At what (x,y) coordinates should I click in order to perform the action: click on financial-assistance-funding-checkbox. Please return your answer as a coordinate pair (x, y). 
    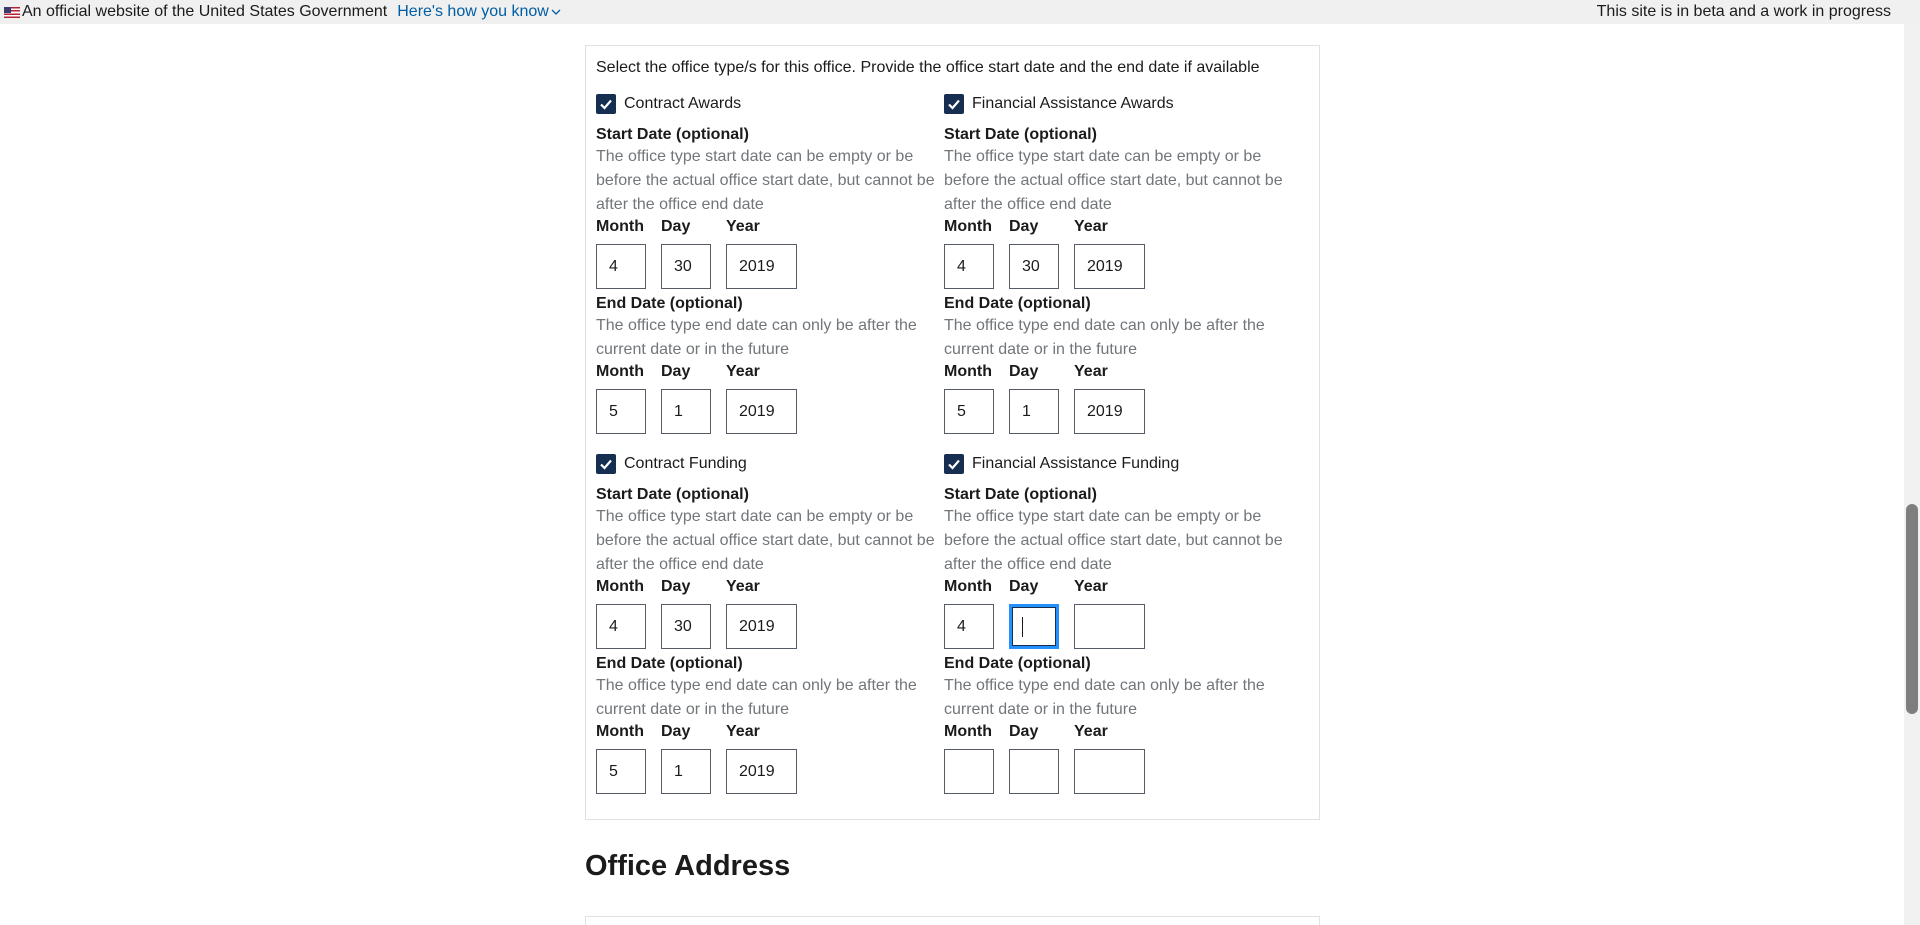
    Looking at the image, I should click on (954, 464).